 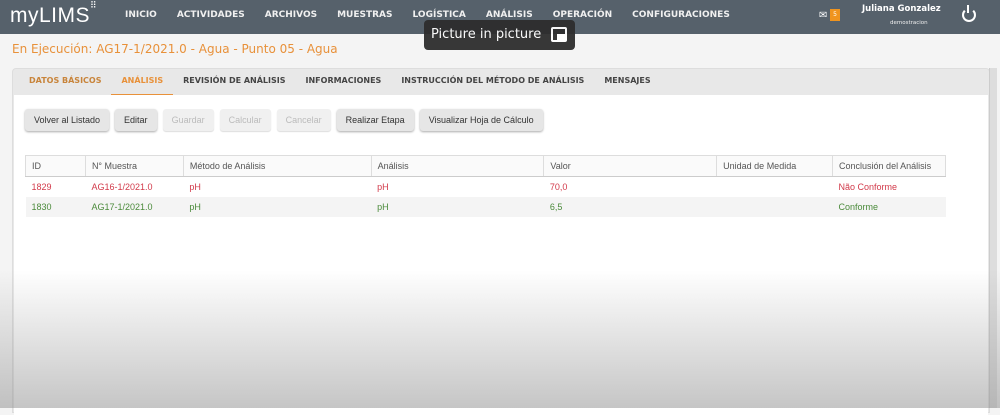 What do you see at coordinates (775, 166) in the screenshot?
I see `col-unidad: Unidad de Medida` at bounding box center [775, 166].